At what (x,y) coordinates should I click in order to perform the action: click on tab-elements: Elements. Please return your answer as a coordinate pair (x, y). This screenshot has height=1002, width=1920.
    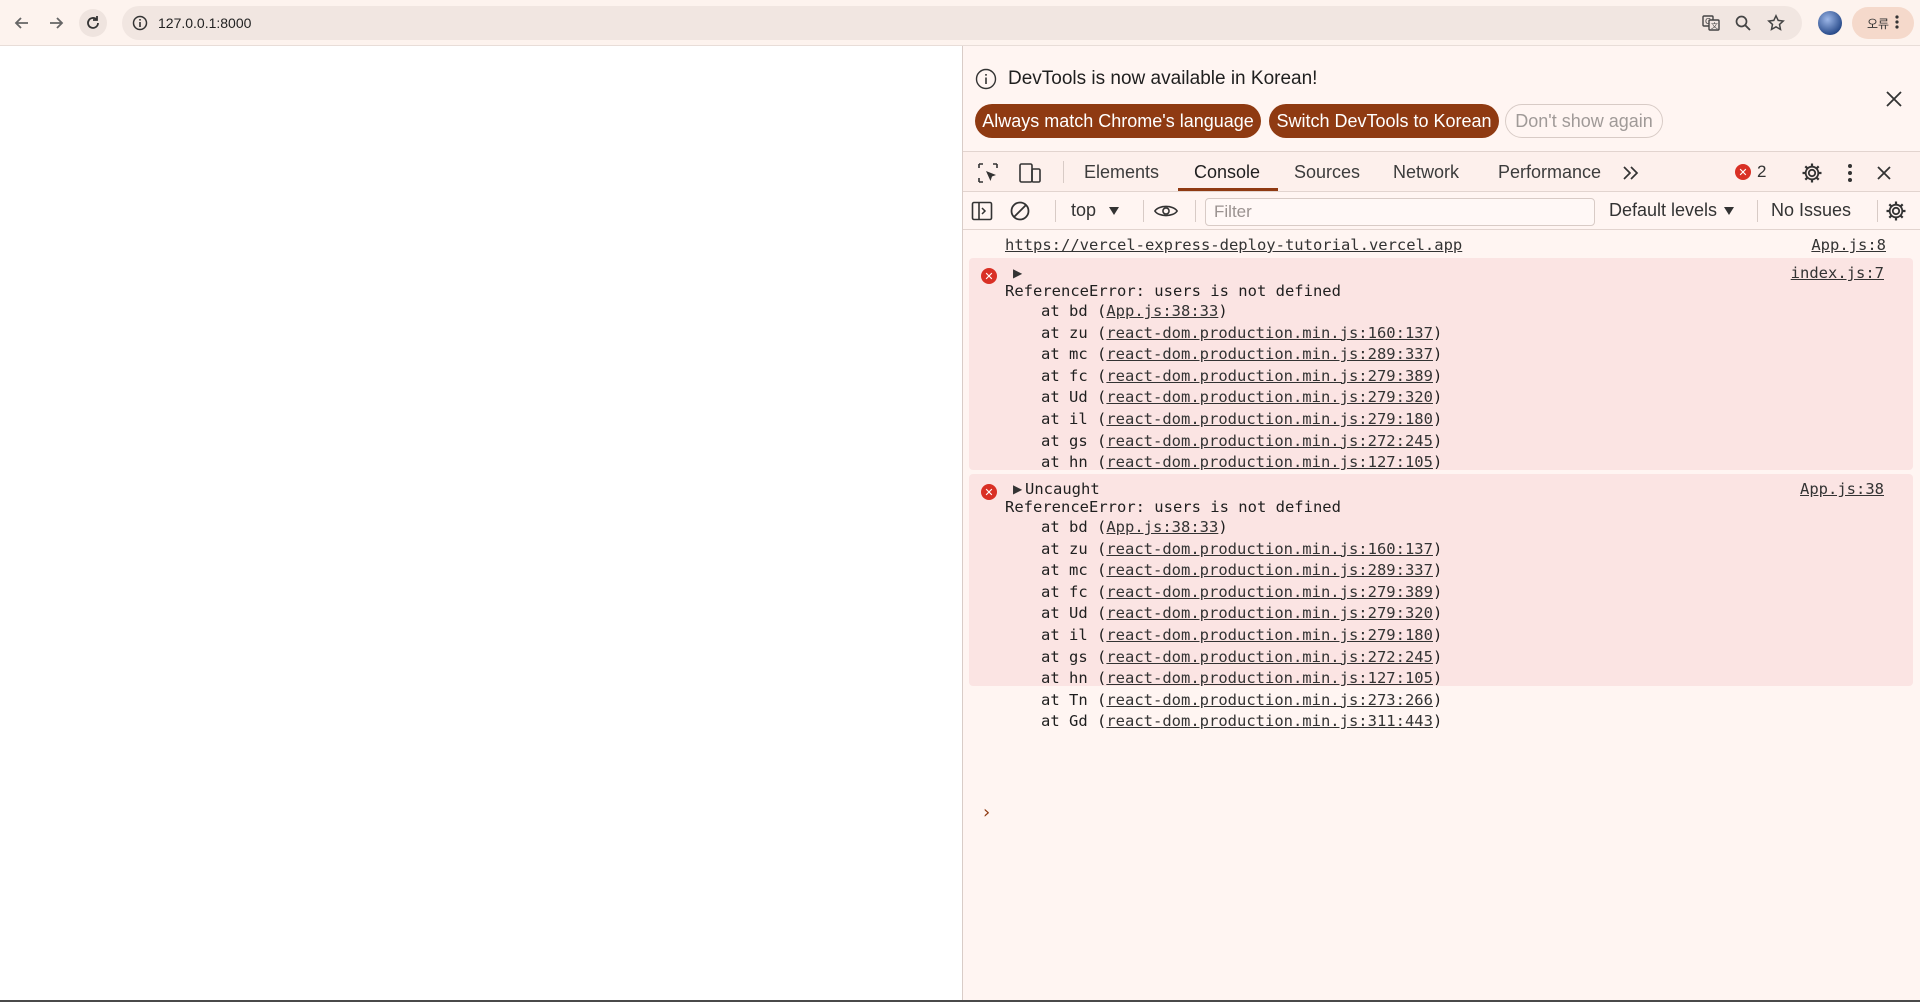
    Looking at the image, I should click on (1121, 172).